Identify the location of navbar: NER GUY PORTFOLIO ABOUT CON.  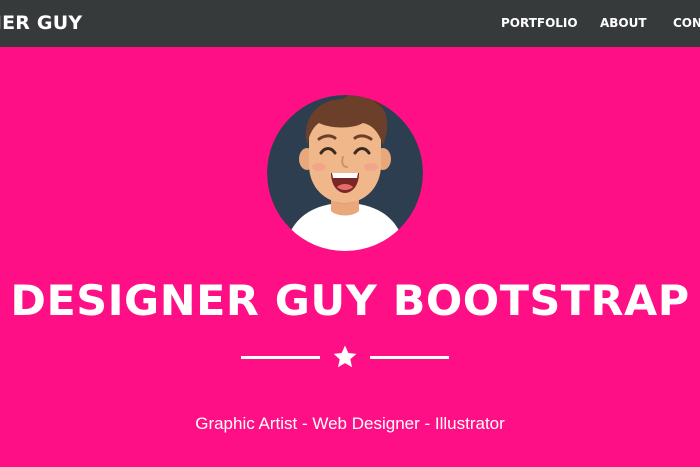
(350, 23).